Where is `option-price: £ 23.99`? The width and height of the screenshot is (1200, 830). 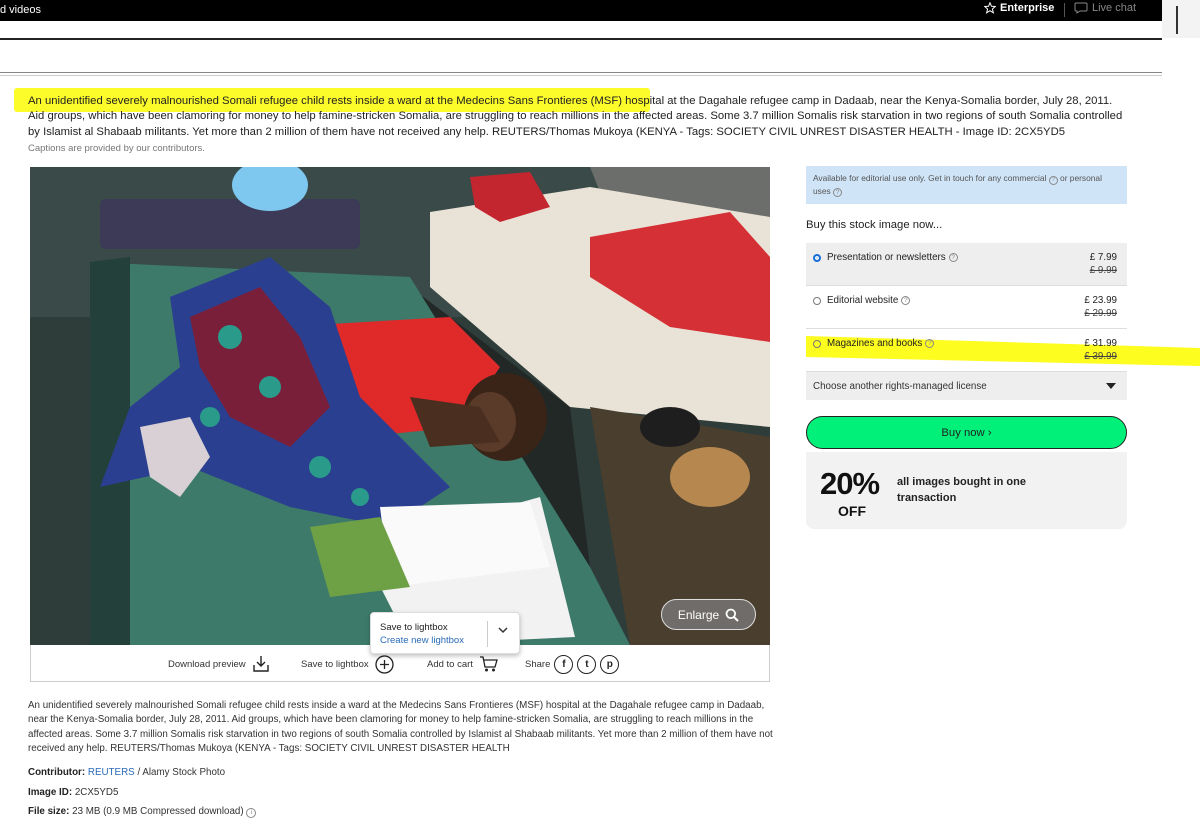 option-price: £ 23.99 is located at coordinates (1100, 300).